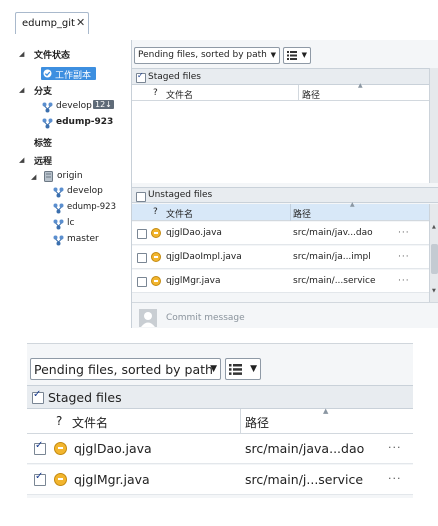 The image size is (438, 526). I want to click on table-row: qjglDao.java src/main/jav...dao ···, so click(280, 233).